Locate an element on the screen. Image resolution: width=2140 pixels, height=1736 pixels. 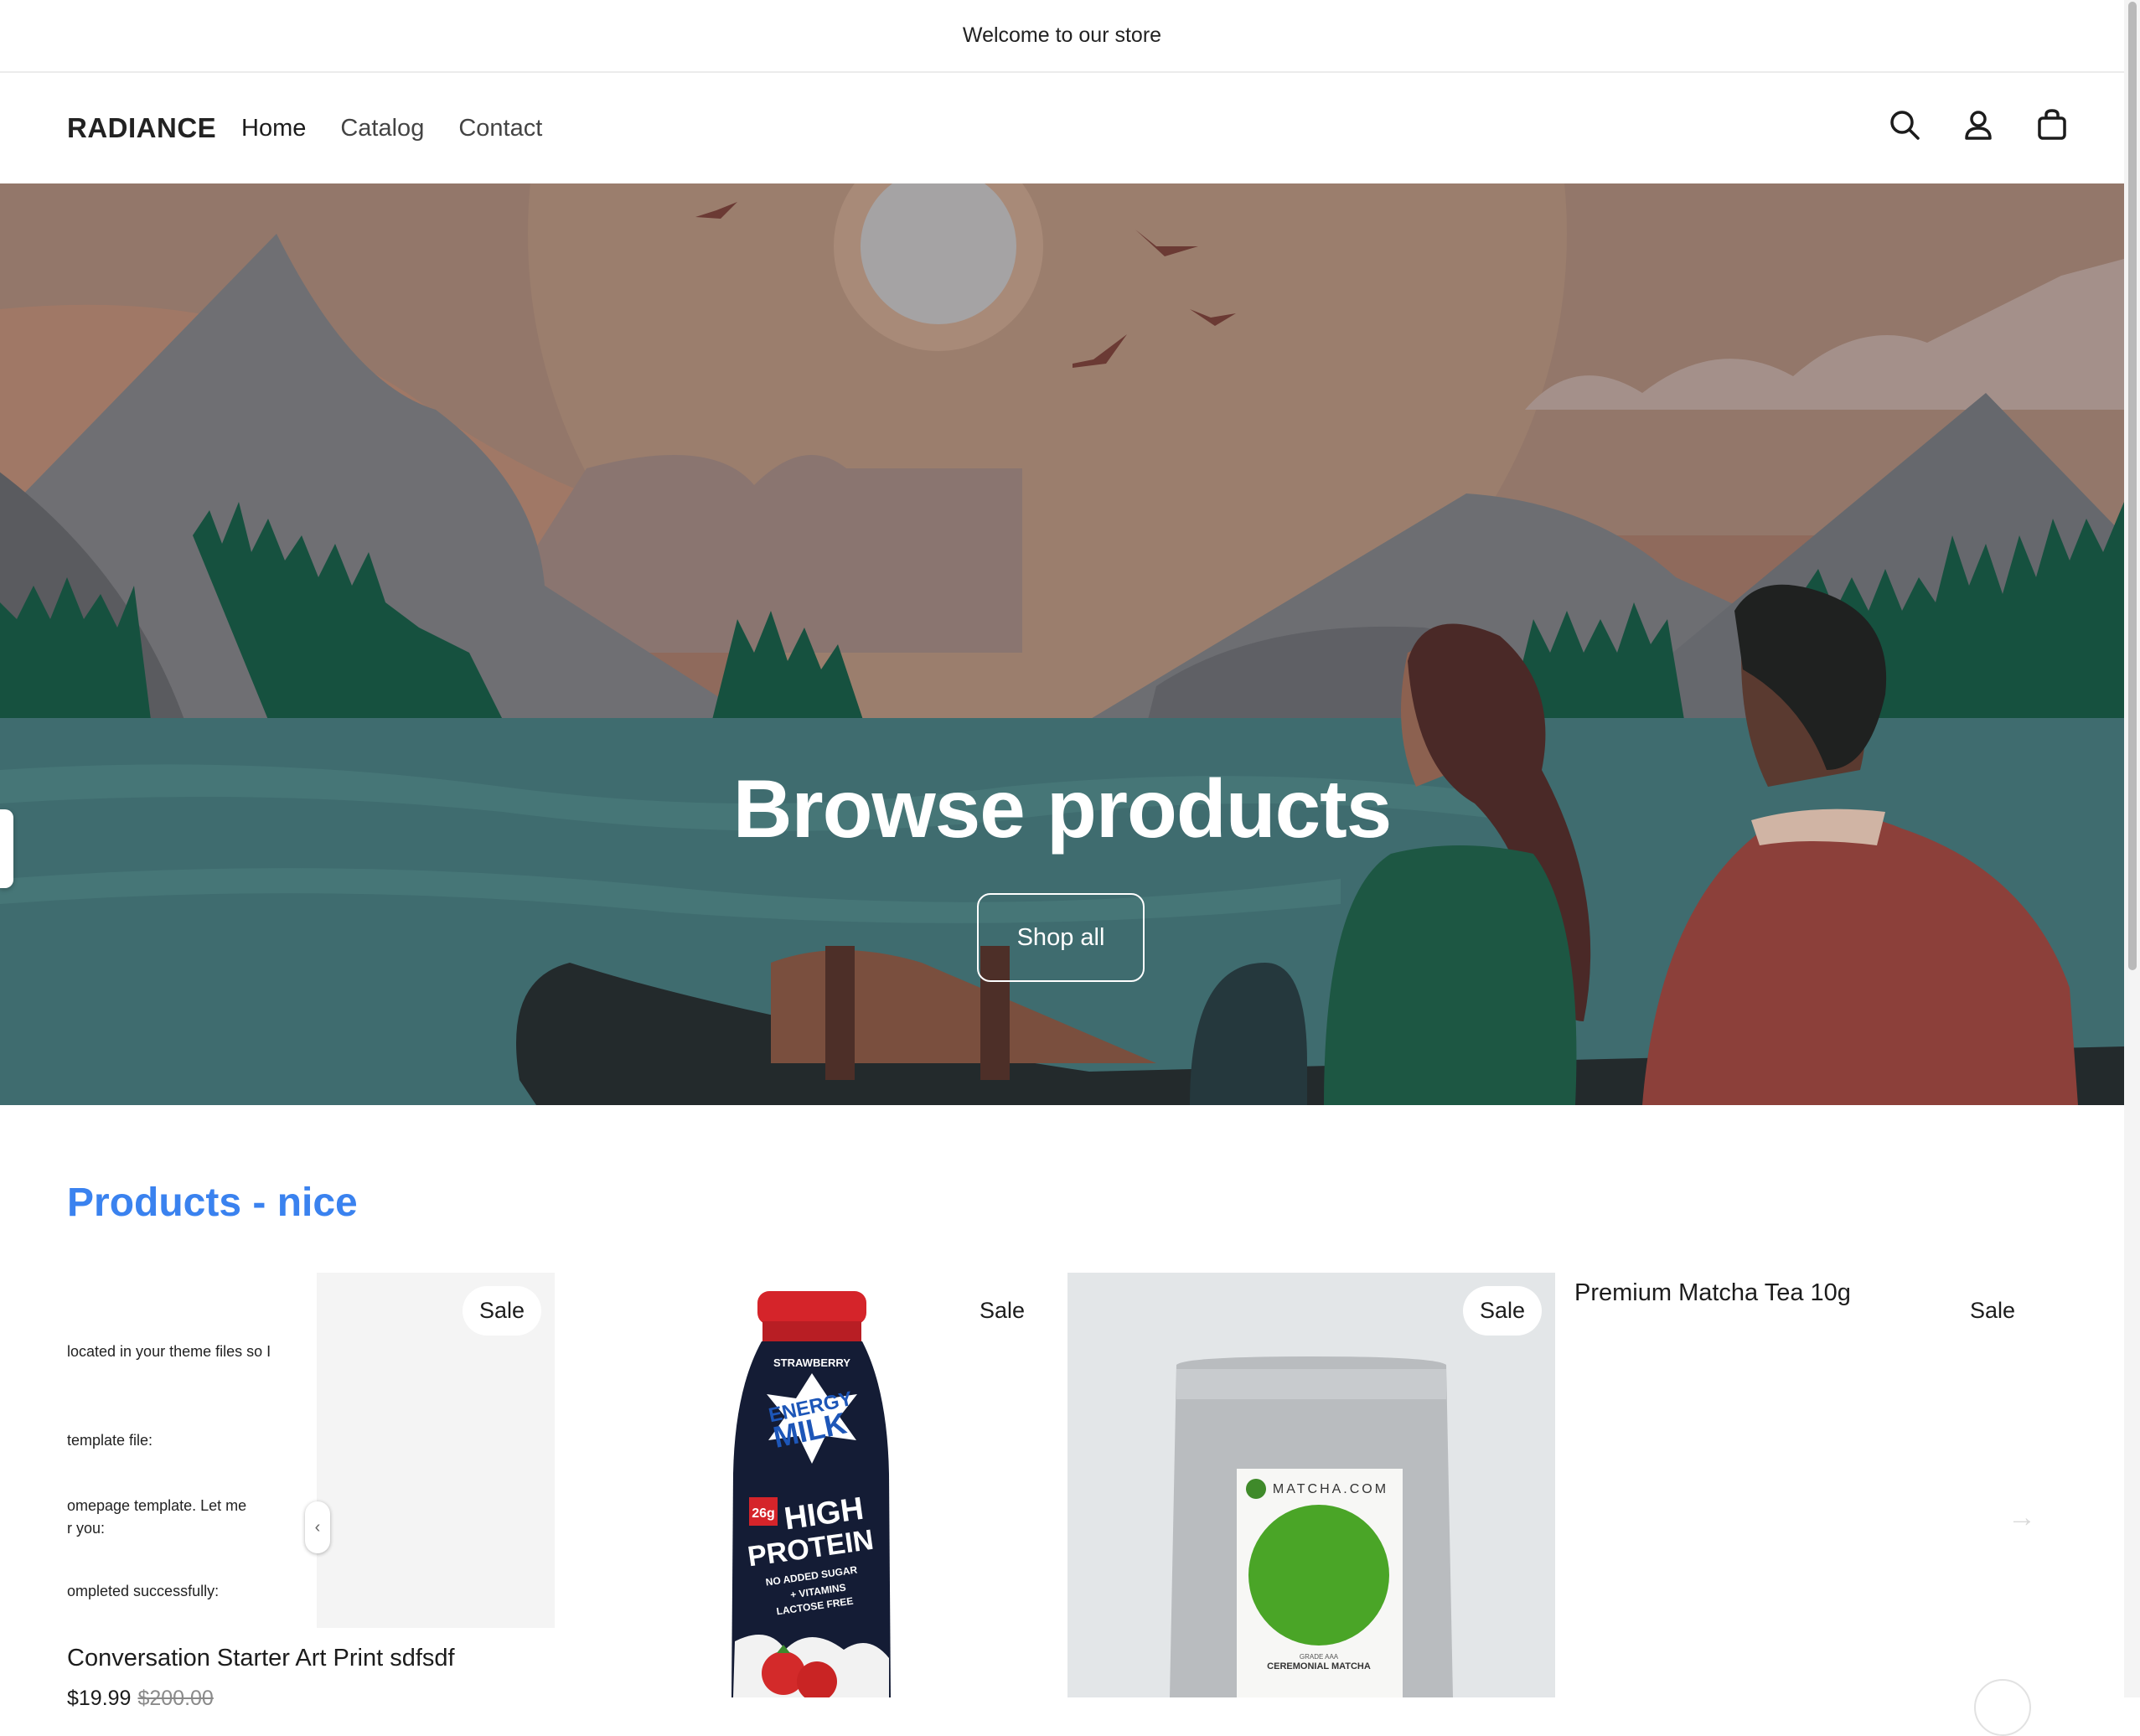
sale-price: $19.99 is located at coordinates (99, 1698).